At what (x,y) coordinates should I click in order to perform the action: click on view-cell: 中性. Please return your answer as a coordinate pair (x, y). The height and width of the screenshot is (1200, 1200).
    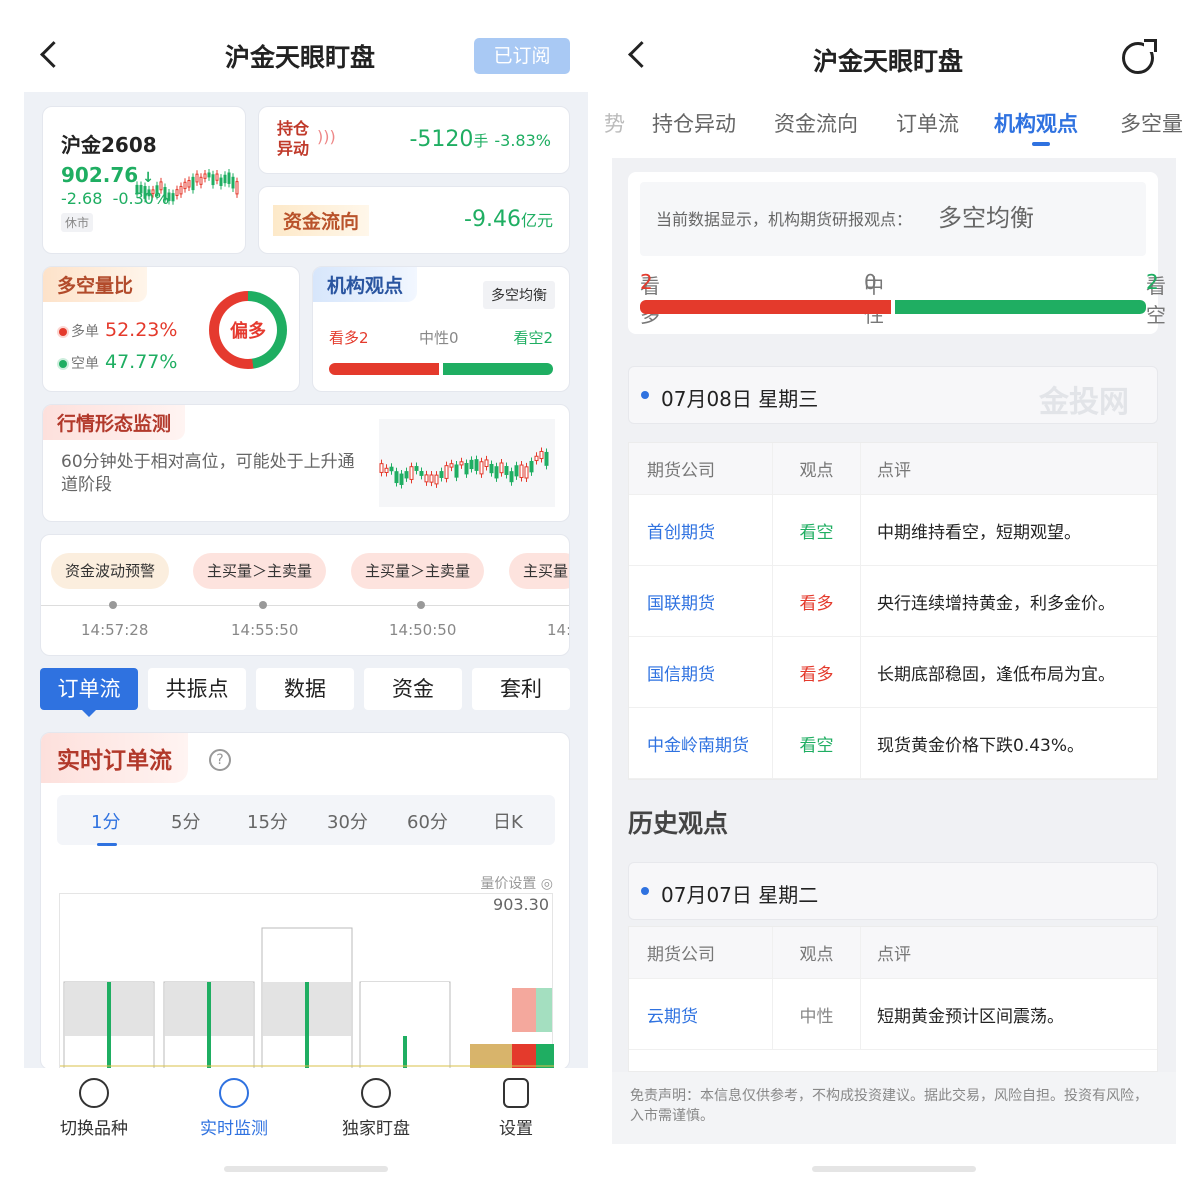
    Looking at the image, I should click on (817, 1014).